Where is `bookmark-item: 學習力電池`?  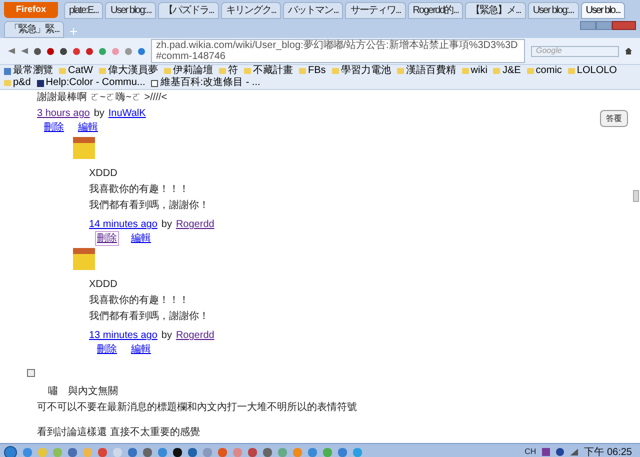
bookmark-item: 學習力電池 is located at coordinates (361, 71).